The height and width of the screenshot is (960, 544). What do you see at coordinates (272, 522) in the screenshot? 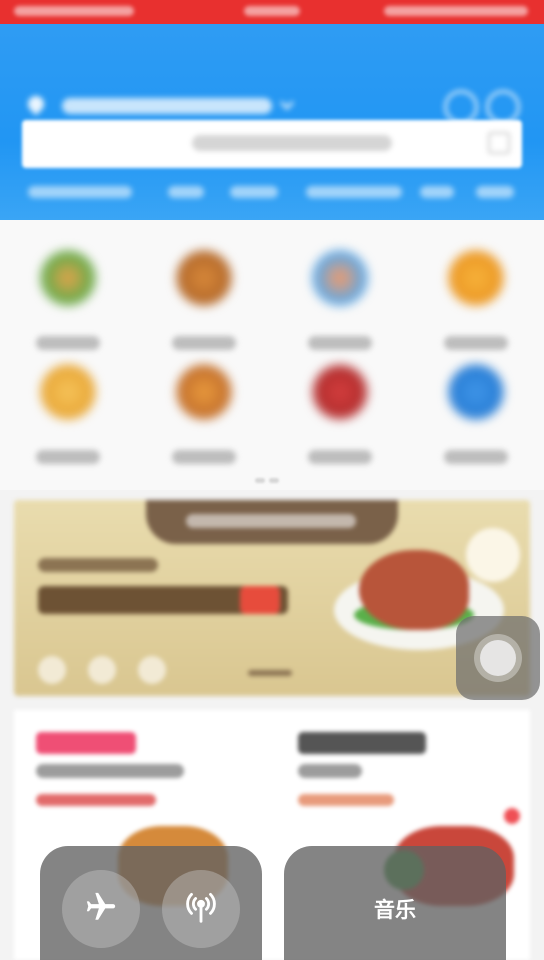
I see `banner-top-tab` at bounding box center [272, 522].